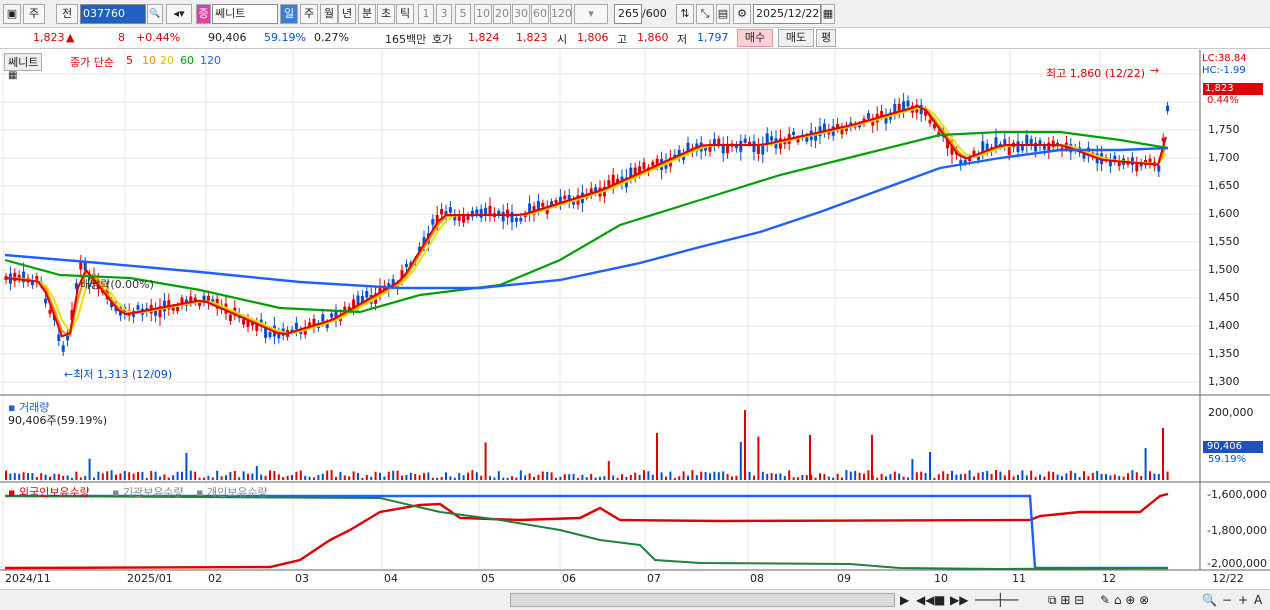 This screenshot has width=1270, height=610. Describe the element at coordinates (939, 600) in the screenshot. I see `stop-icon: ■` at that location.